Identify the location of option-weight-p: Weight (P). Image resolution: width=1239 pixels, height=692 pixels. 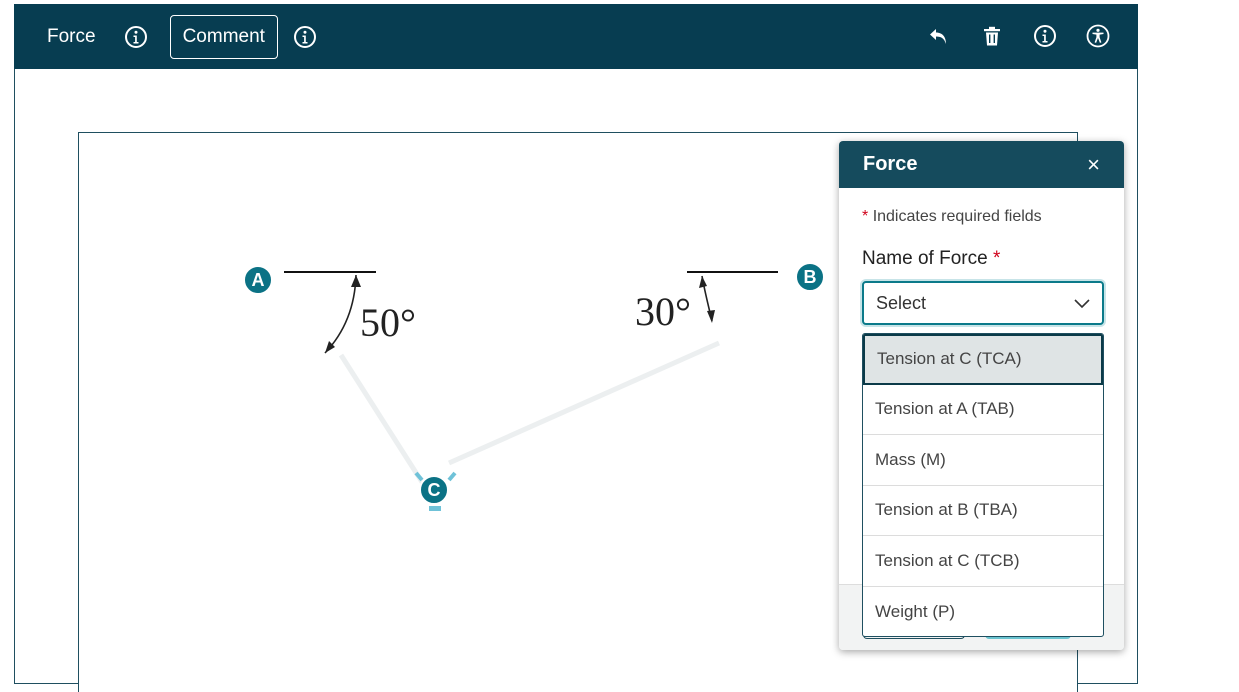
(983, 612).